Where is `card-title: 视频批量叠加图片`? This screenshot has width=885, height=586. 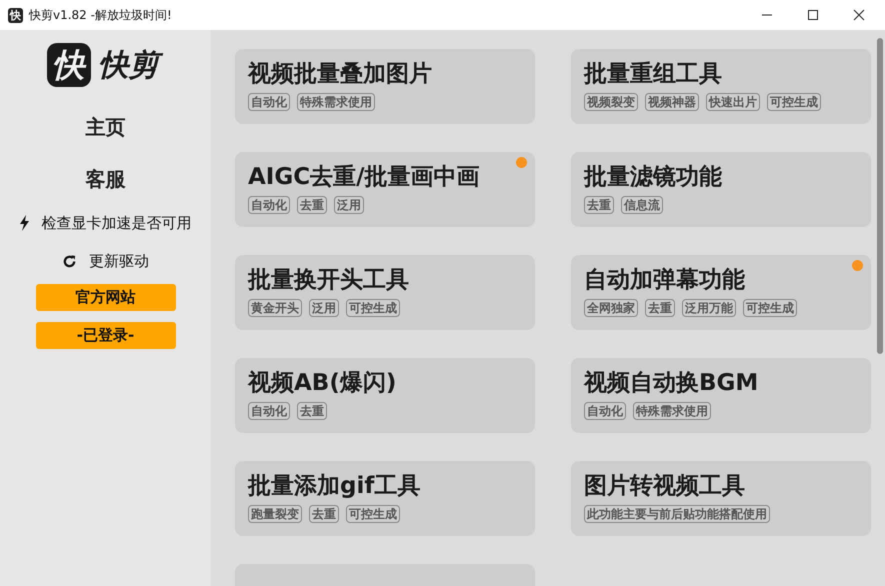 card-title: 视频批量叠加图片 is located at coordinates (340, 74).